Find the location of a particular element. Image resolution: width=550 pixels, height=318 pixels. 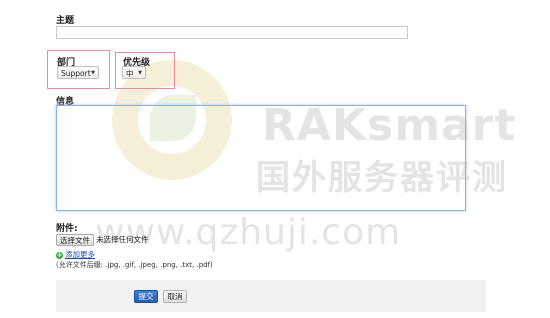

subject-input is located at coordinates (232, 32).